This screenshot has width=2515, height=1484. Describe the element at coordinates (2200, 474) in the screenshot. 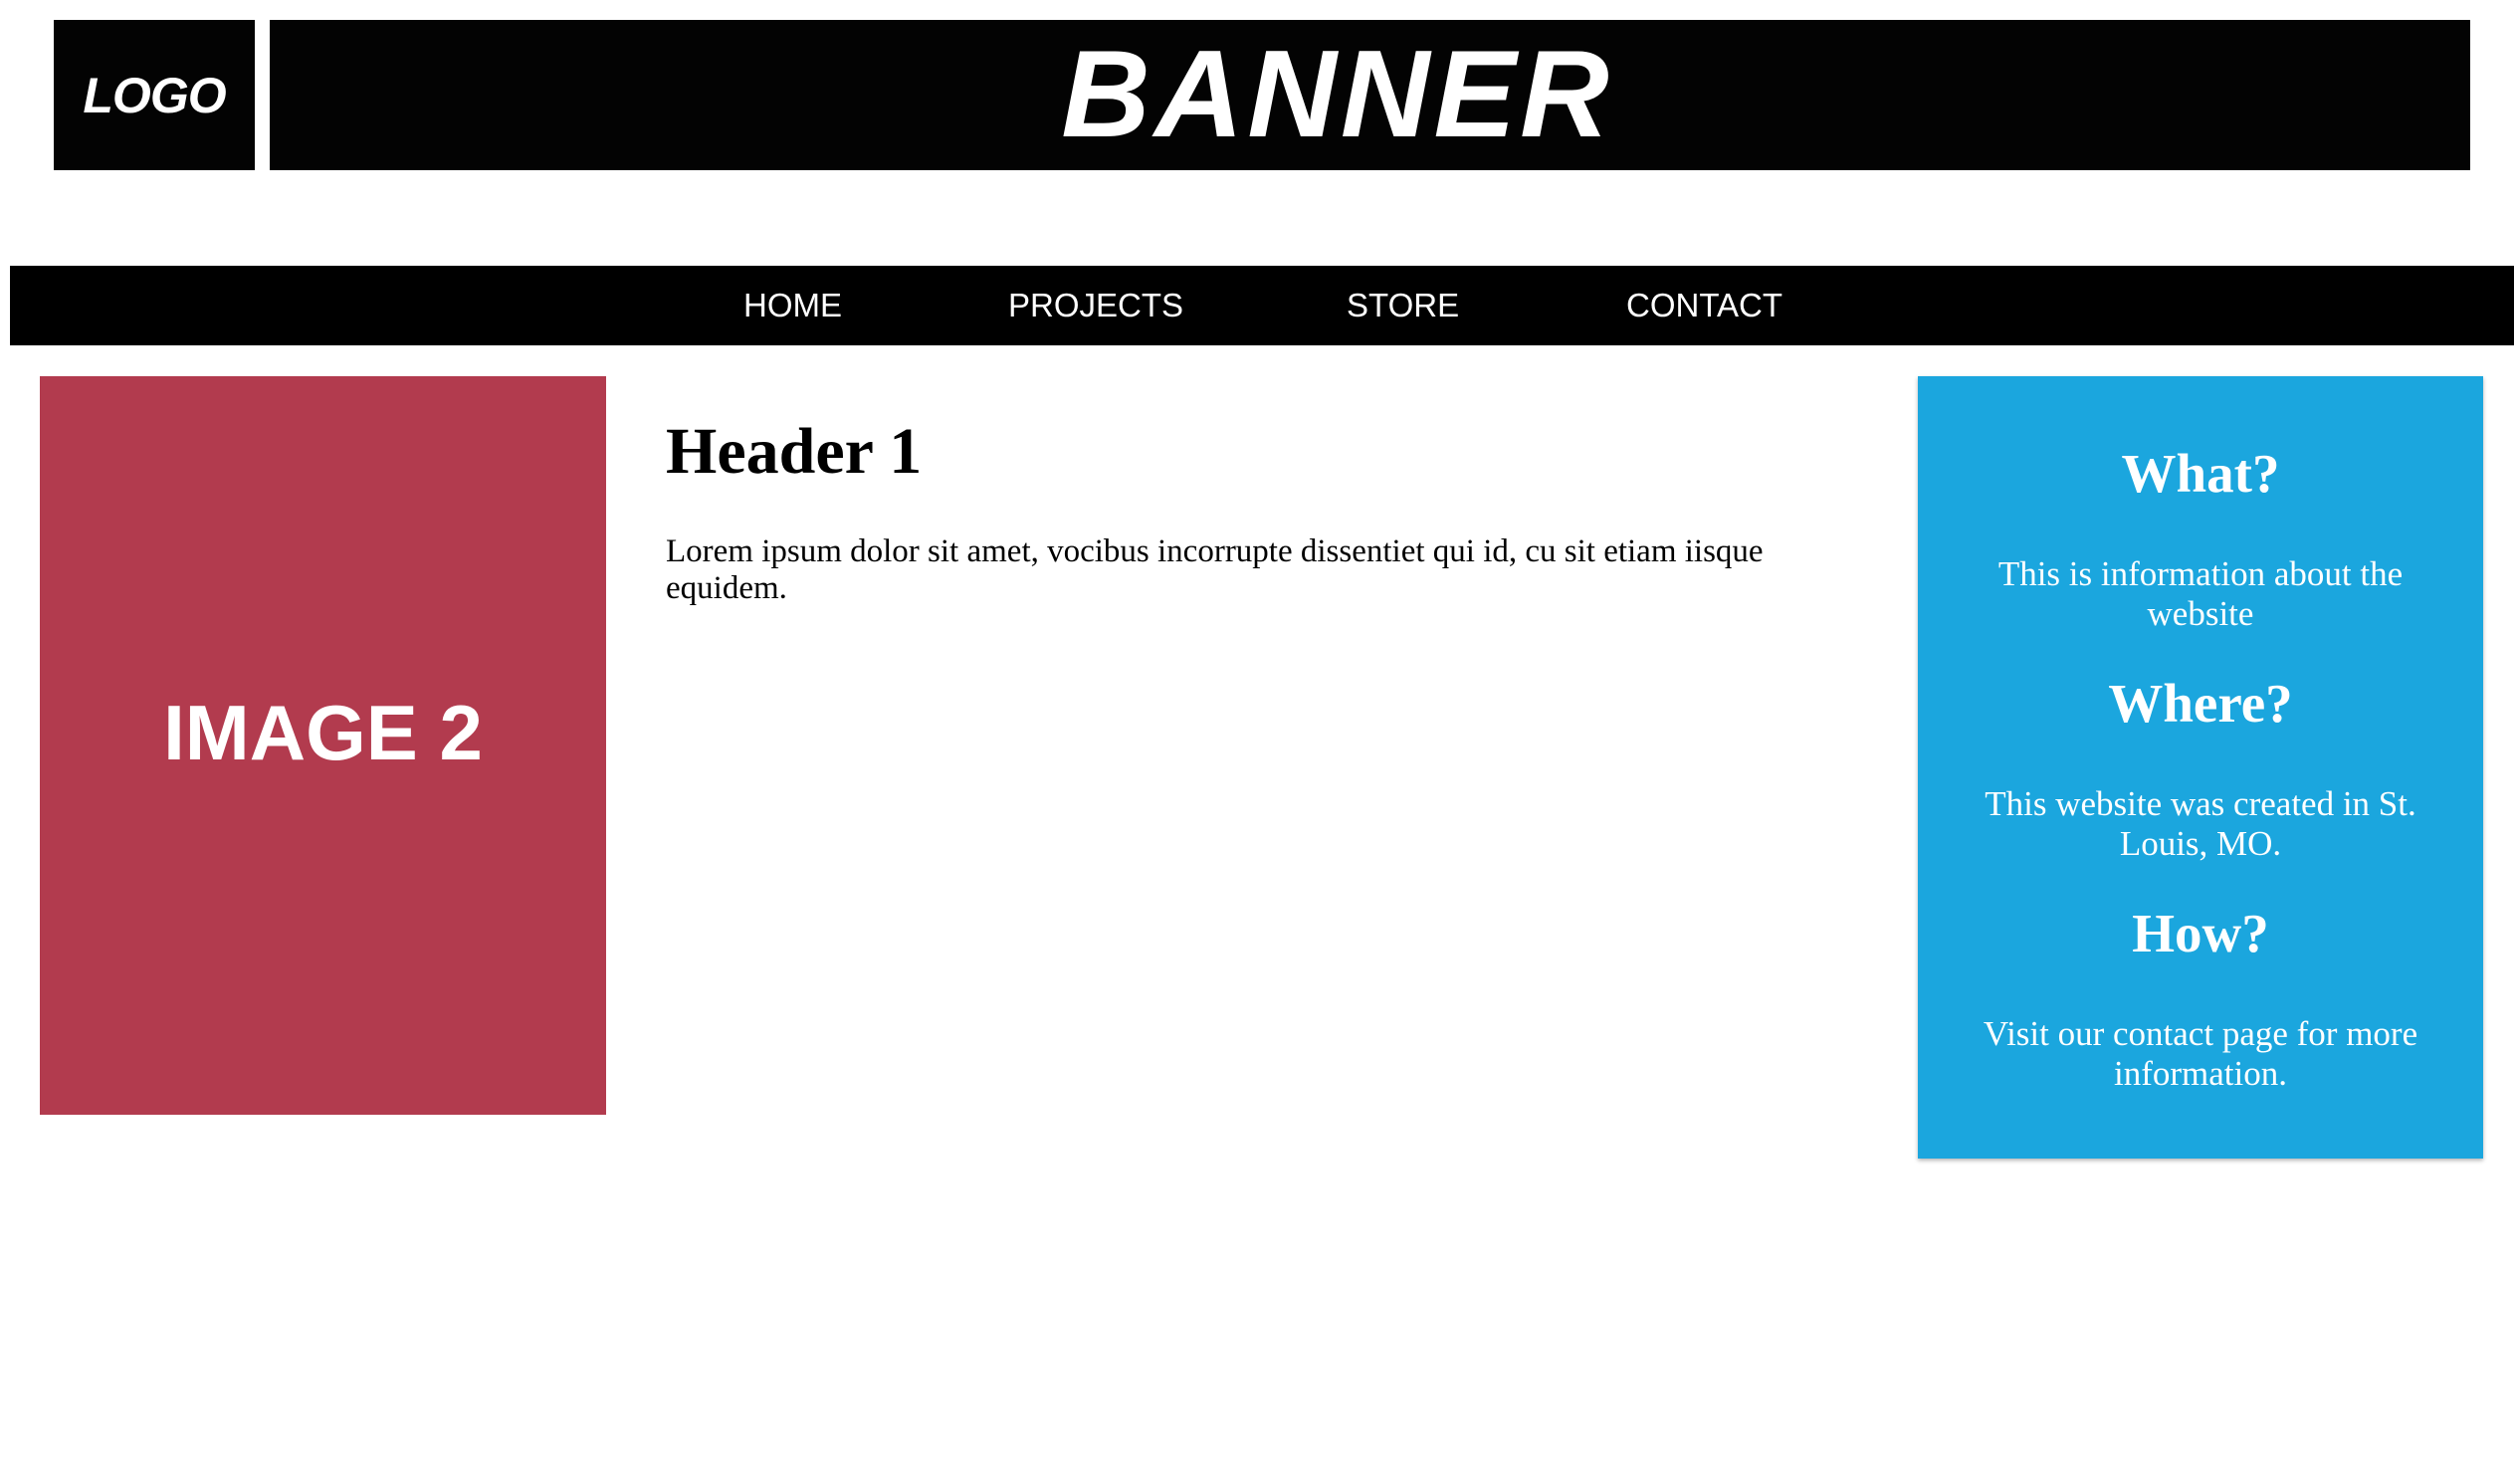

I see `sidebar-heading-what: What?` at that location.